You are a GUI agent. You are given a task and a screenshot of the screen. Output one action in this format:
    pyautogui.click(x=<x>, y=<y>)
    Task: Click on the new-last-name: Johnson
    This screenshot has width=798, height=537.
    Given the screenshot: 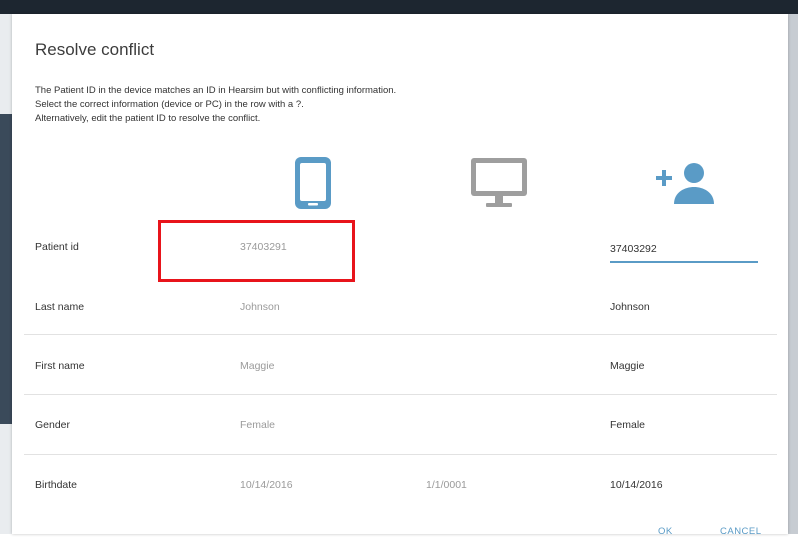 What is the action you would take?
    pyautogui.click(x=630, y=307)
    